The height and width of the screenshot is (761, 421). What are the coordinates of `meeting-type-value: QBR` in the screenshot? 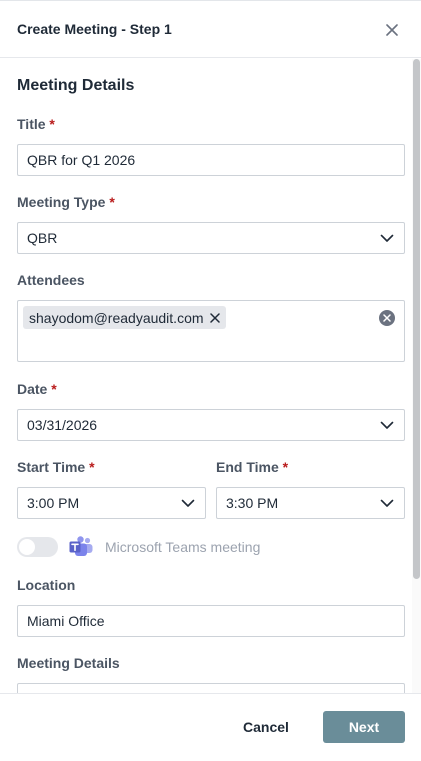 It's located at (42, 238).